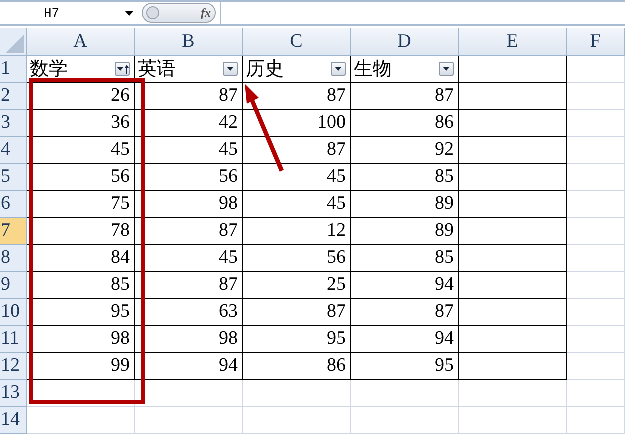 This screenshot has width=625, height=441. What do you see at coordinates (13, 204) in the screenshot?
I see `row-header: 6` at bounding box center [13, 204].